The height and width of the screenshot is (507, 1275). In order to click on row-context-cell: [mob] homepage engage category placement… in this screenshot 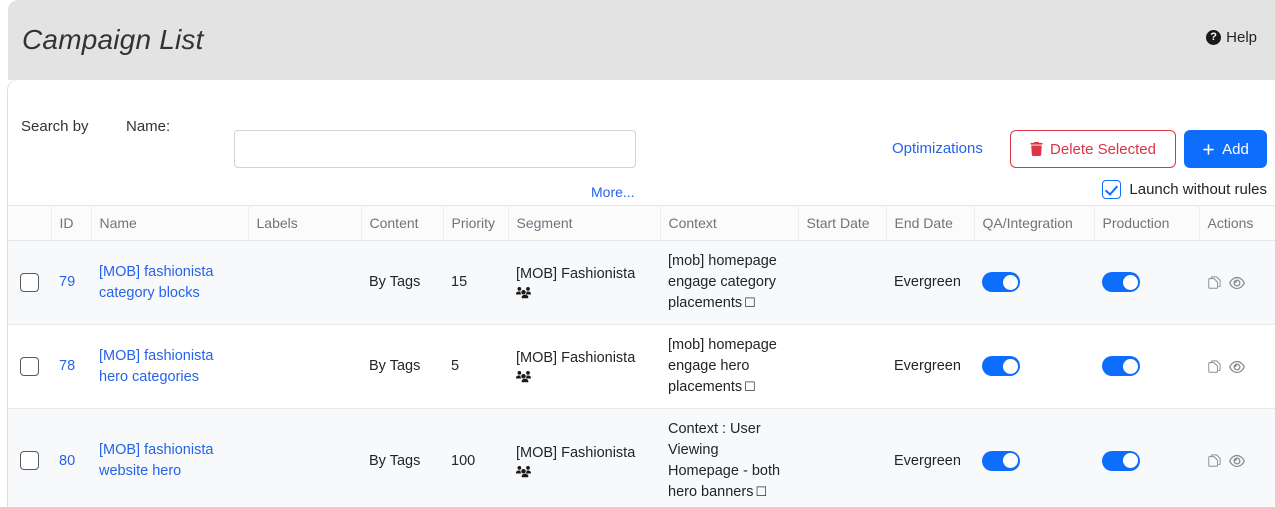, I will do `click(729, 283)`.